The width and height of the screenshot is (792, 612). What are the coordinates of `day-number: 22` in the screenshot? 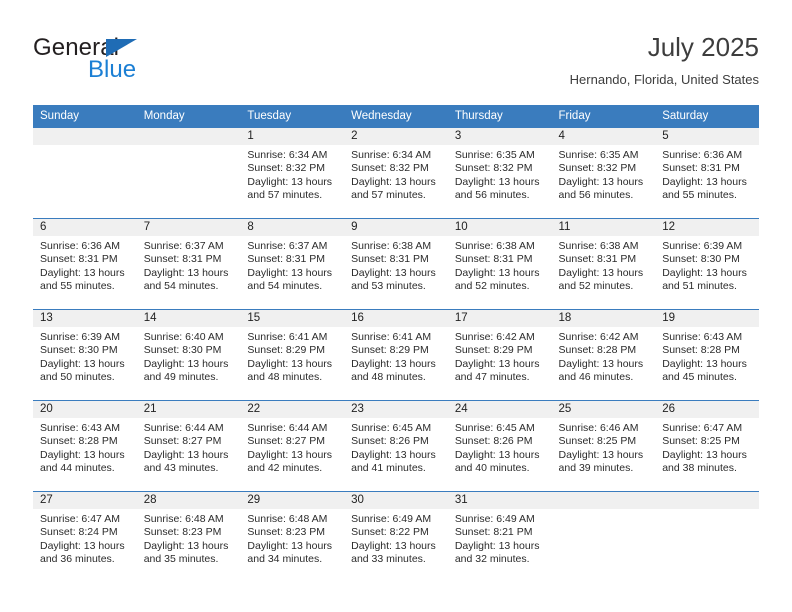 It's located at (292, 409).